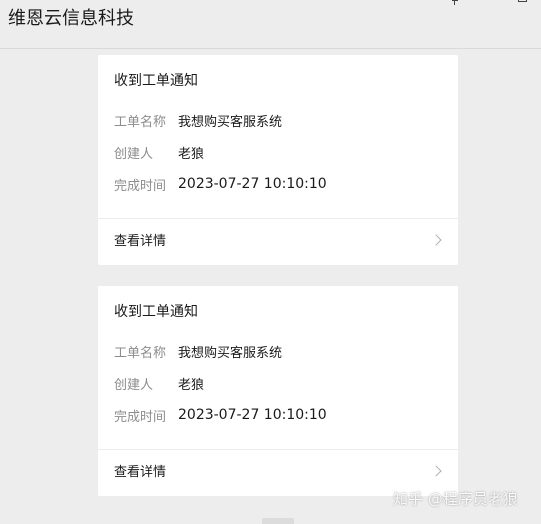  I want to click on window-controls, so click(489, 3).